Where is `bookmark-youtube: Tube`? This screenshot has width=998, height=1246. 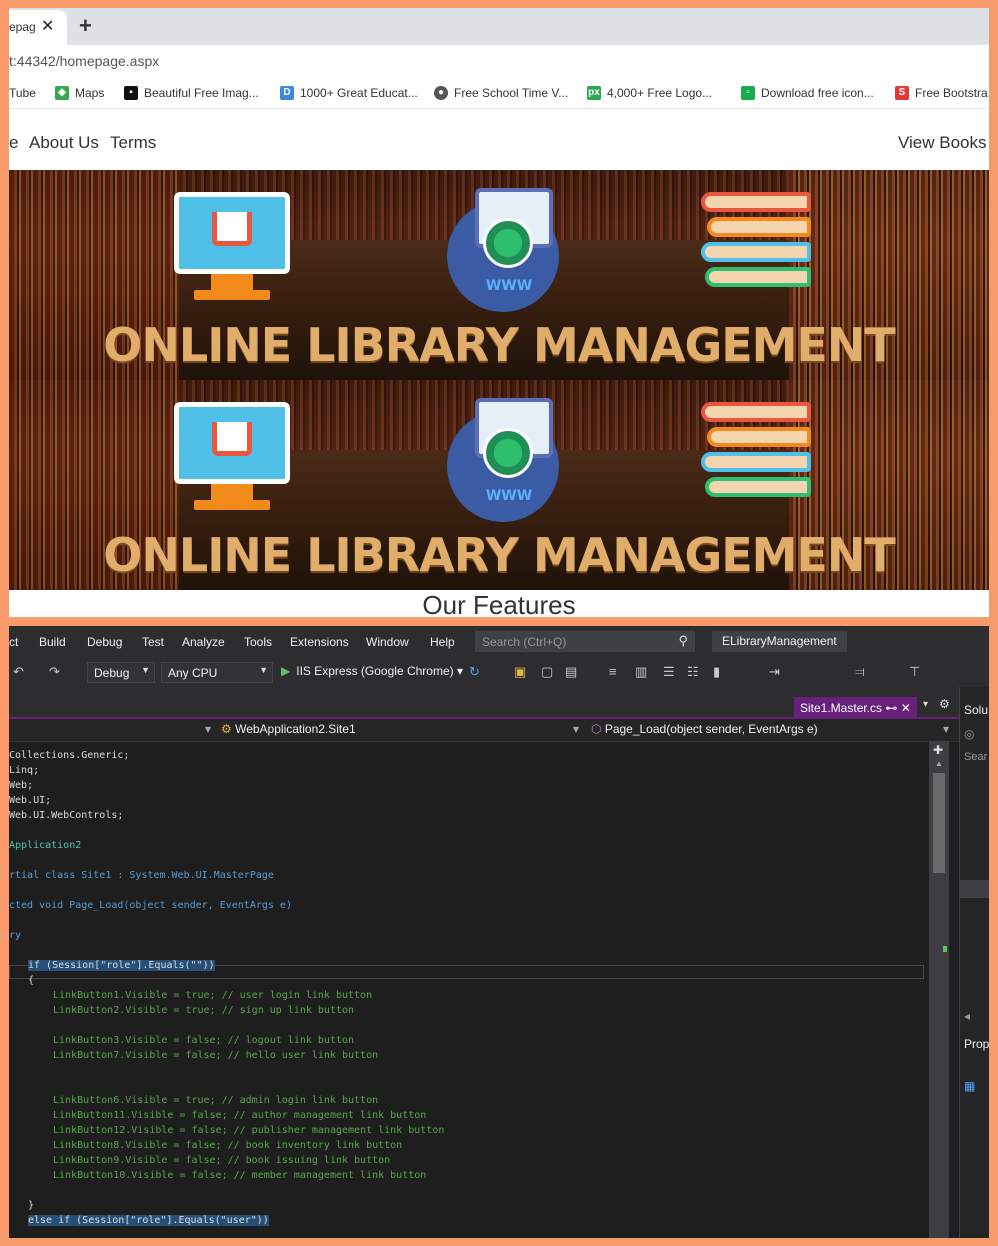
bookmark-youtube: Tube is located at coordinates (22, 93).